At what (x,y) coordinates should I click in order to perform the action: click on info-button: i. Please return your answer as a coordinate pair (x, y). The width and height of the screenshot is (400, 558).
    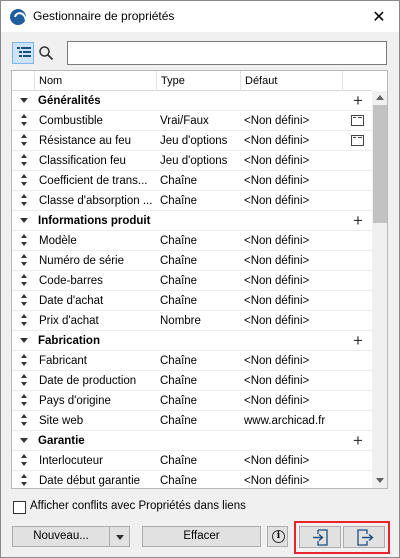
    Looking at the image, I should click on (277, 536).